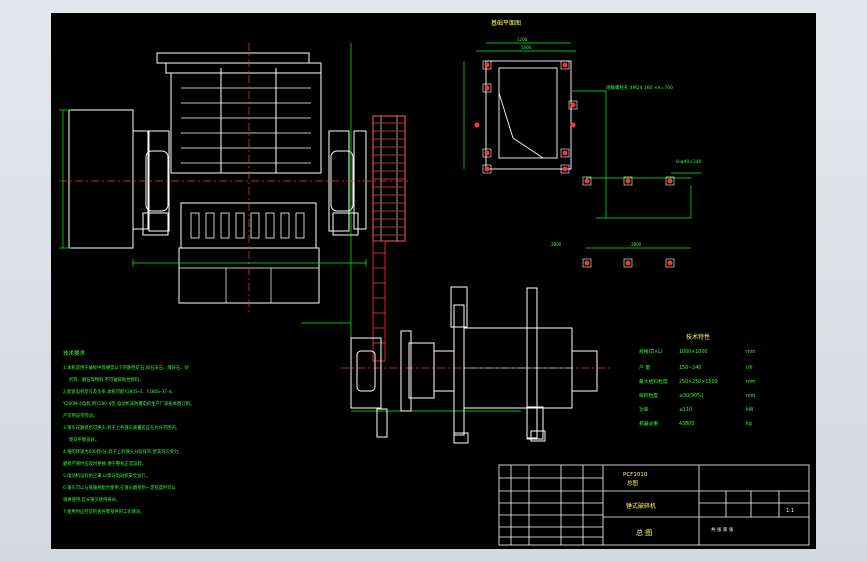 This screenshot has height=562, width=867. Describe the element at coordinates (121, 451) in the screenshot. I see `tech-line: 4.锤的转速为600转/分,转子上的锤头分段排列,使其均匀受力,` at that location.